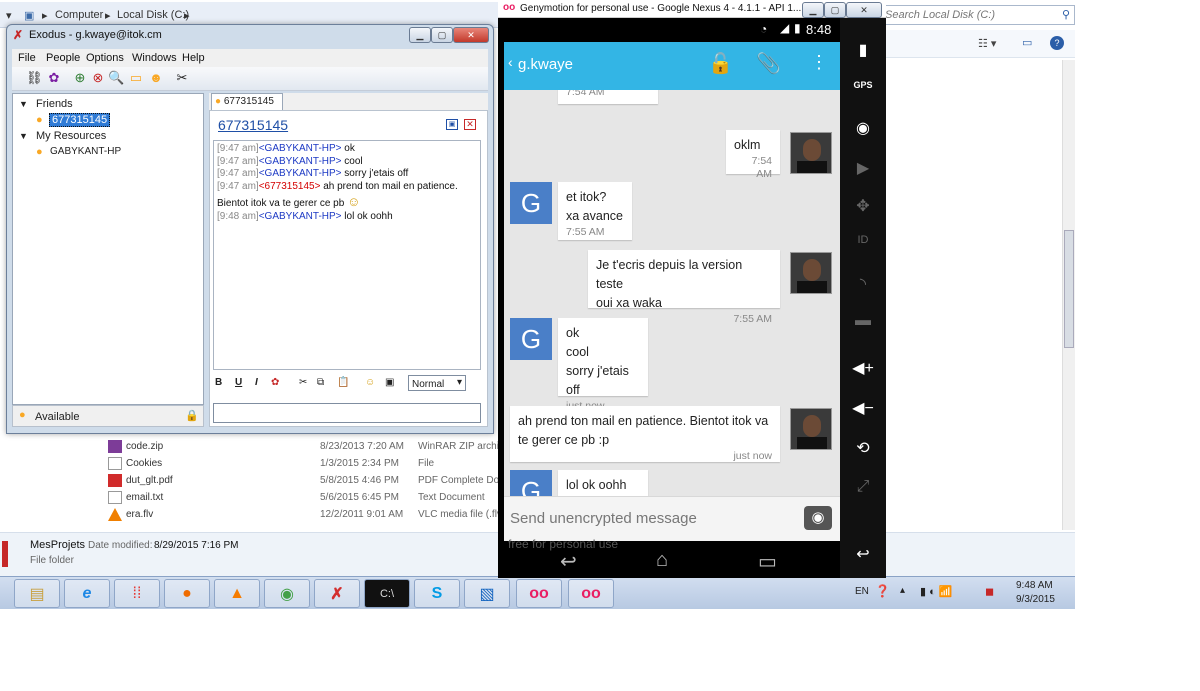 This screenshot has height=691, width=1200. I want to click on message-bubble: lol ok oohhjust now, so click(603, 483).